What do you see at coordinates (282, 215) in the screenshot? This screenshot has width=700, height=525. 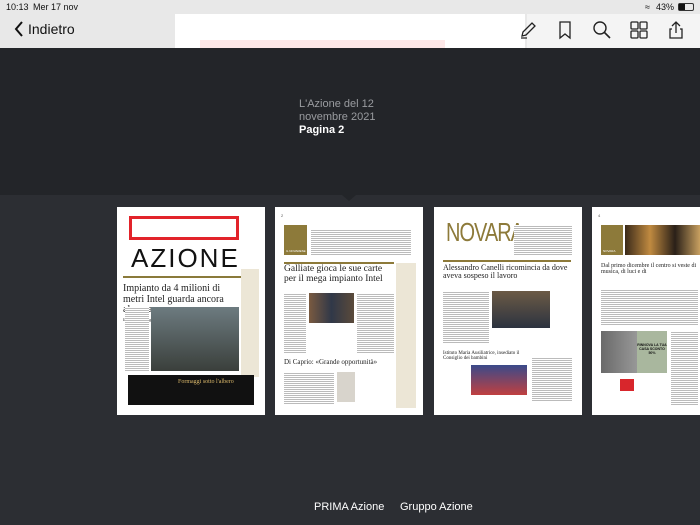 I see `page-number: 2` at bounding box center [282, 215].